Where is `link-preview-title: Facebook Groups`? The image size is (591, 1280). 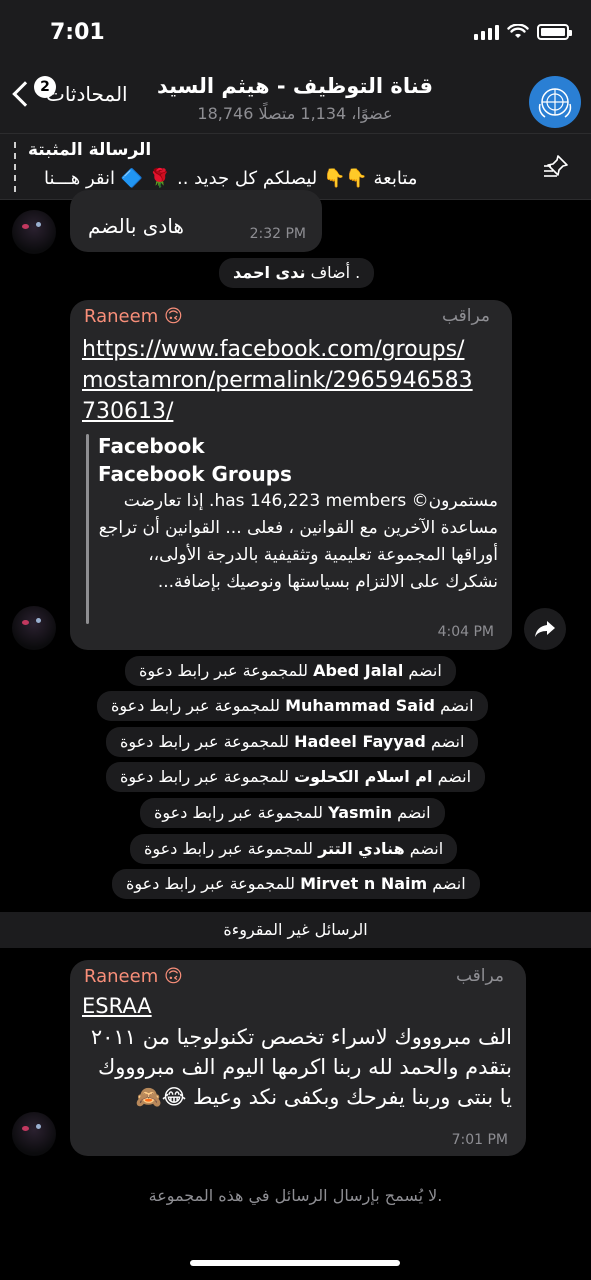 link-preview-title: Facebook Groups is located at coordinates (195, 474).